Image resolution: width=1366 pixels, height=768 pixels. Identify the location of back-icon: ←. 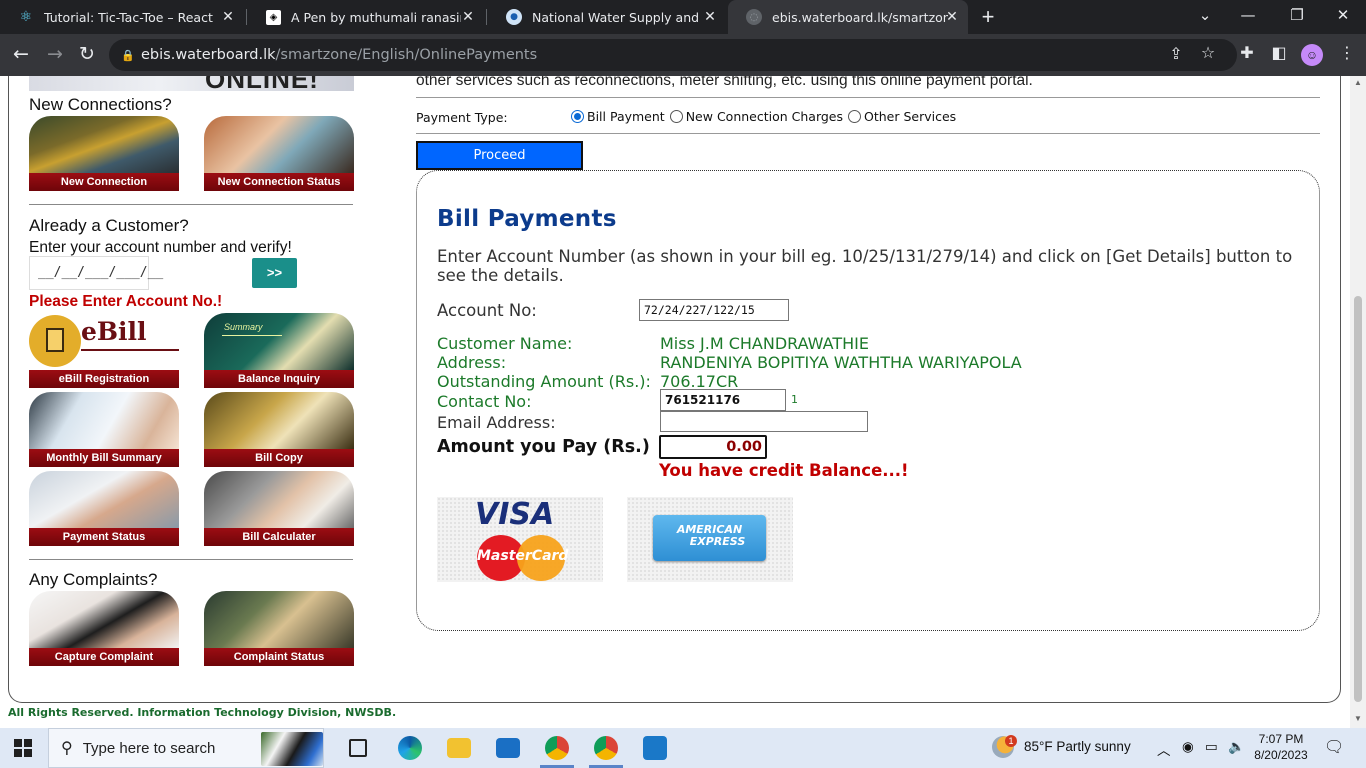
(21, 54).